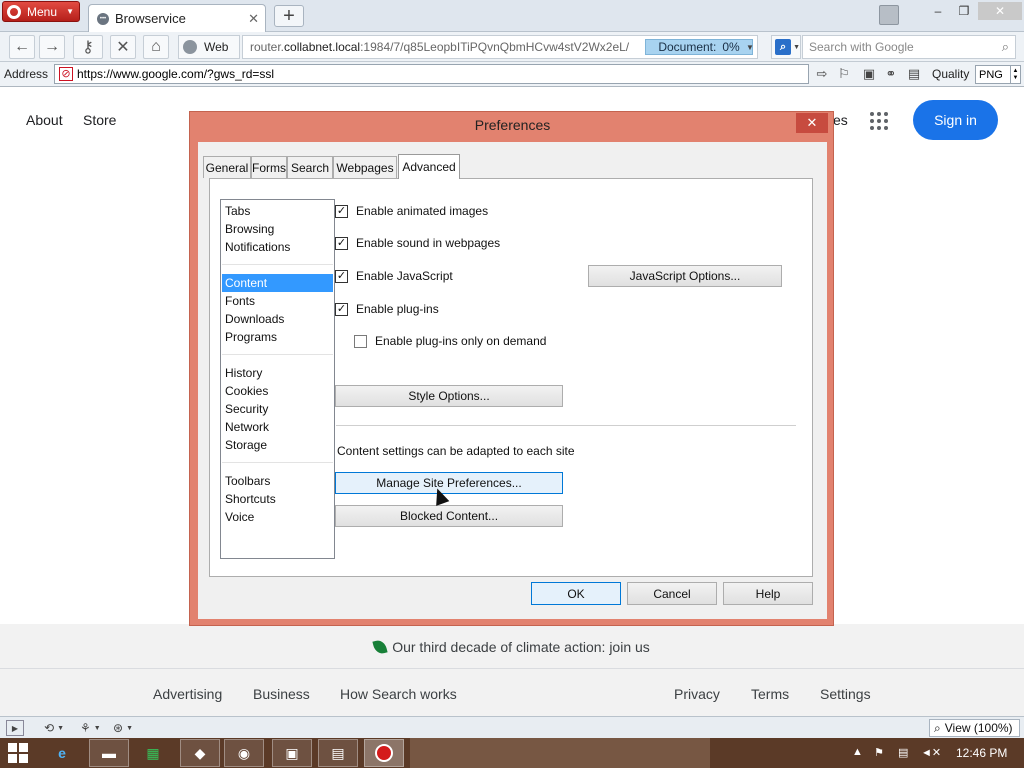 Image resolution: width=1024 pixels, height=768 pixels. What do you see at coordinates (310, 167) in the screenshot?
I see `tab-search: Search` at bounding box center [310, 167].